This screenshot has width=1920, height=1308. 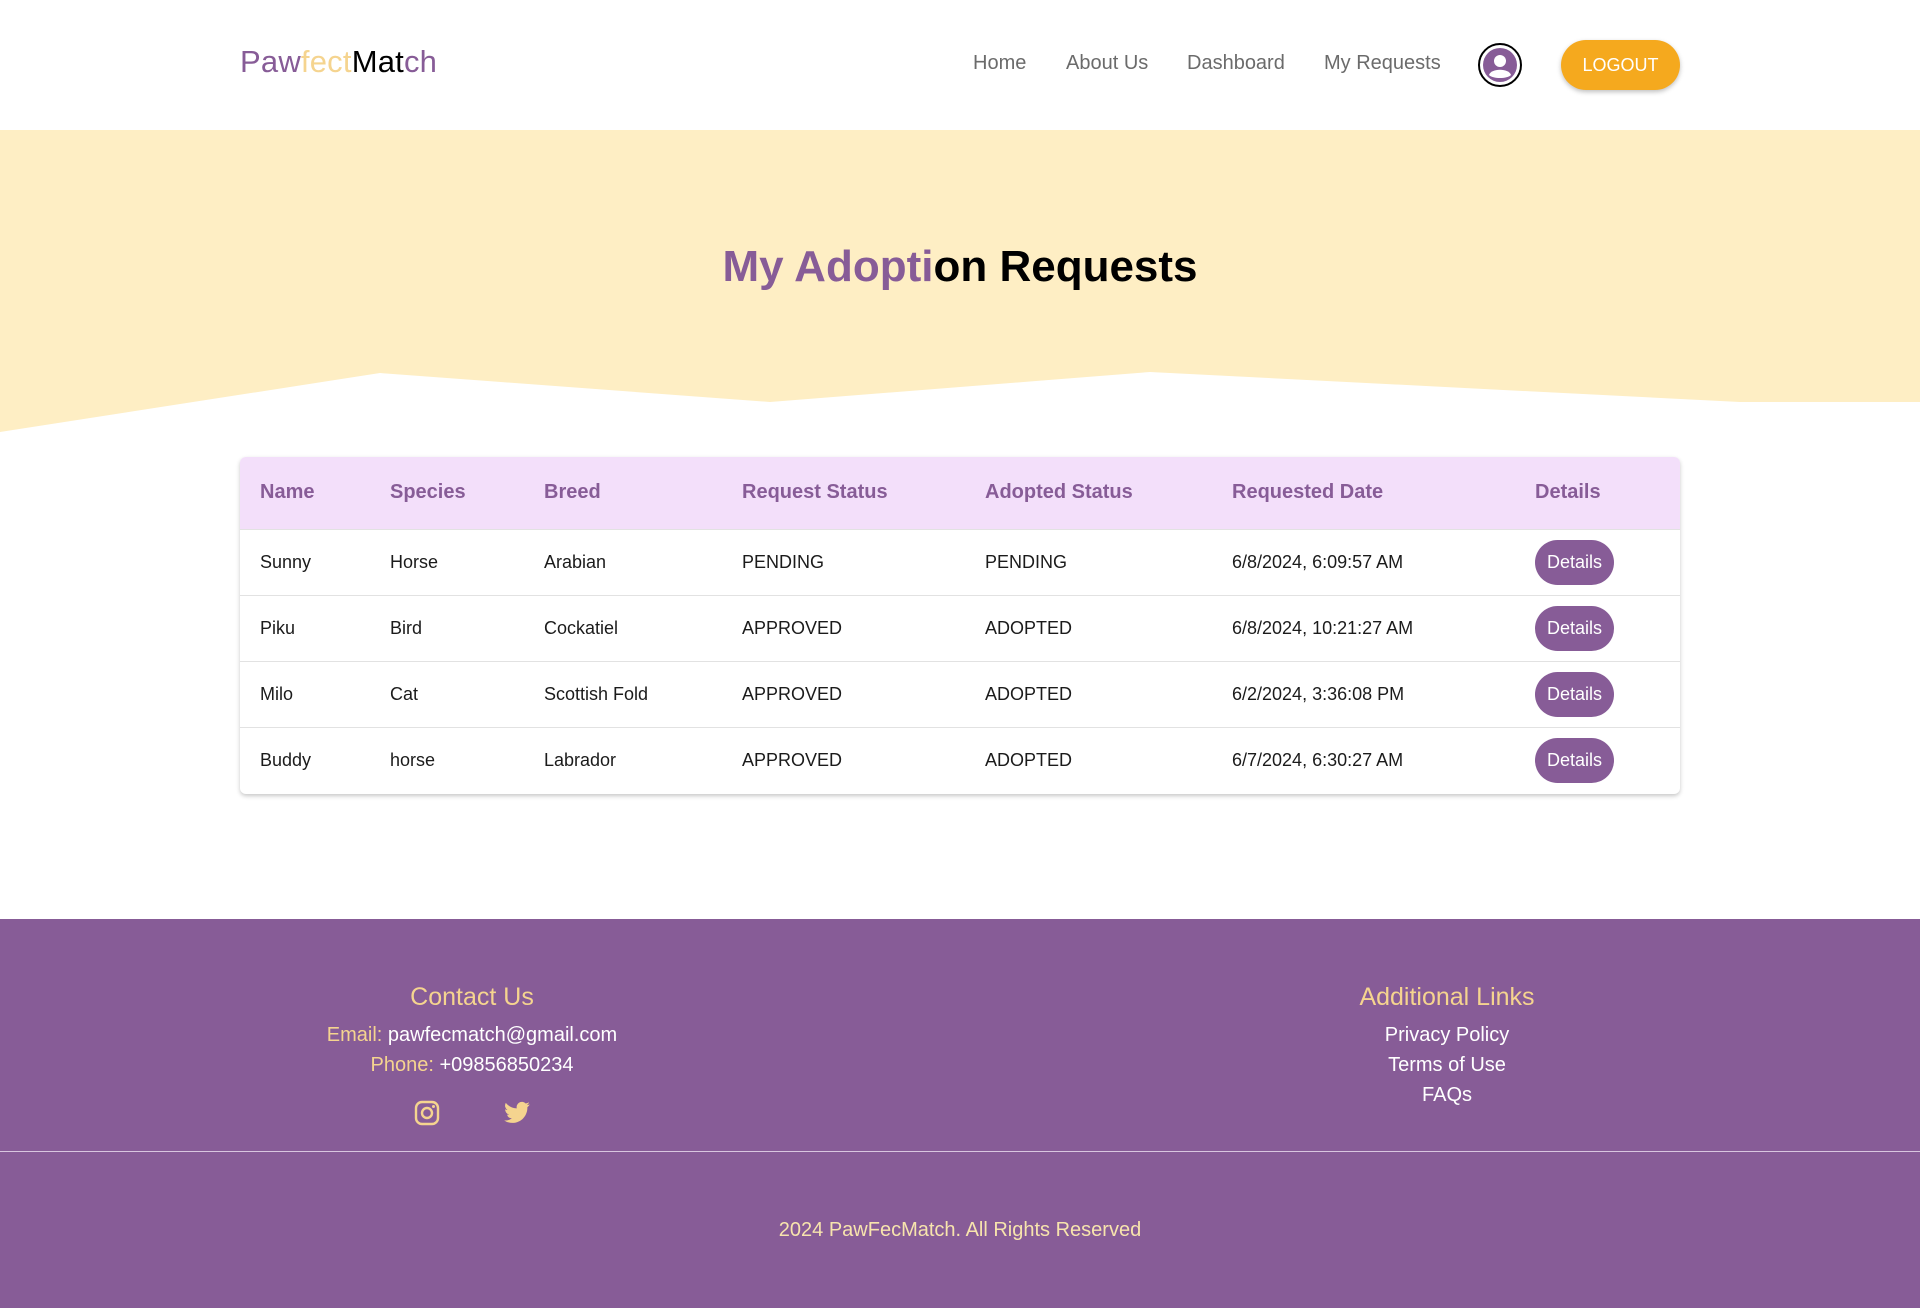 I want to click on user-circle-icon, so click(x=1500, y=65).